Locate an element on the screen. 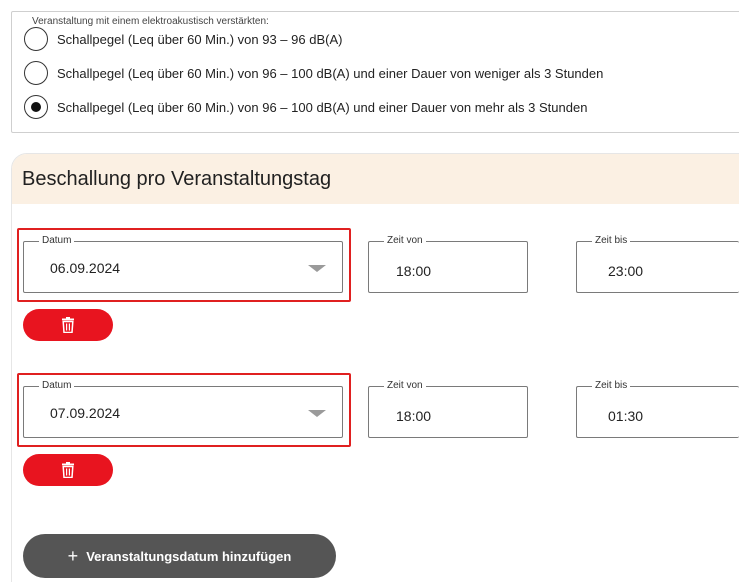 This screenshot has height=582, width=739. date-value: 07.09.2024 is located at coordinates (85, 413).